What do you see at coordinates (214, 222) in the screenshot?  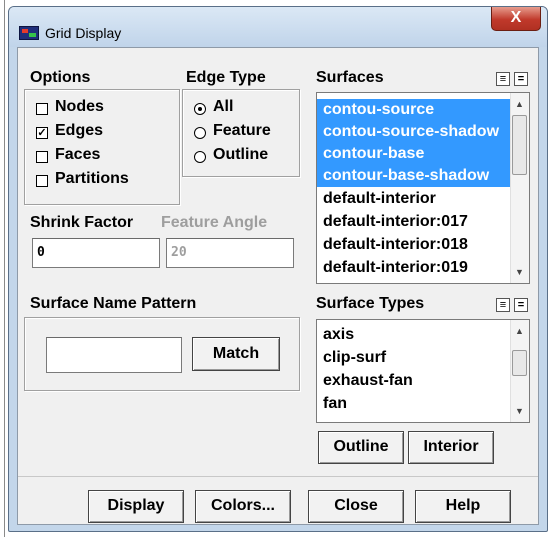 I see `feature-angle-label: Feature Angle` at bounding box center [214, 222].